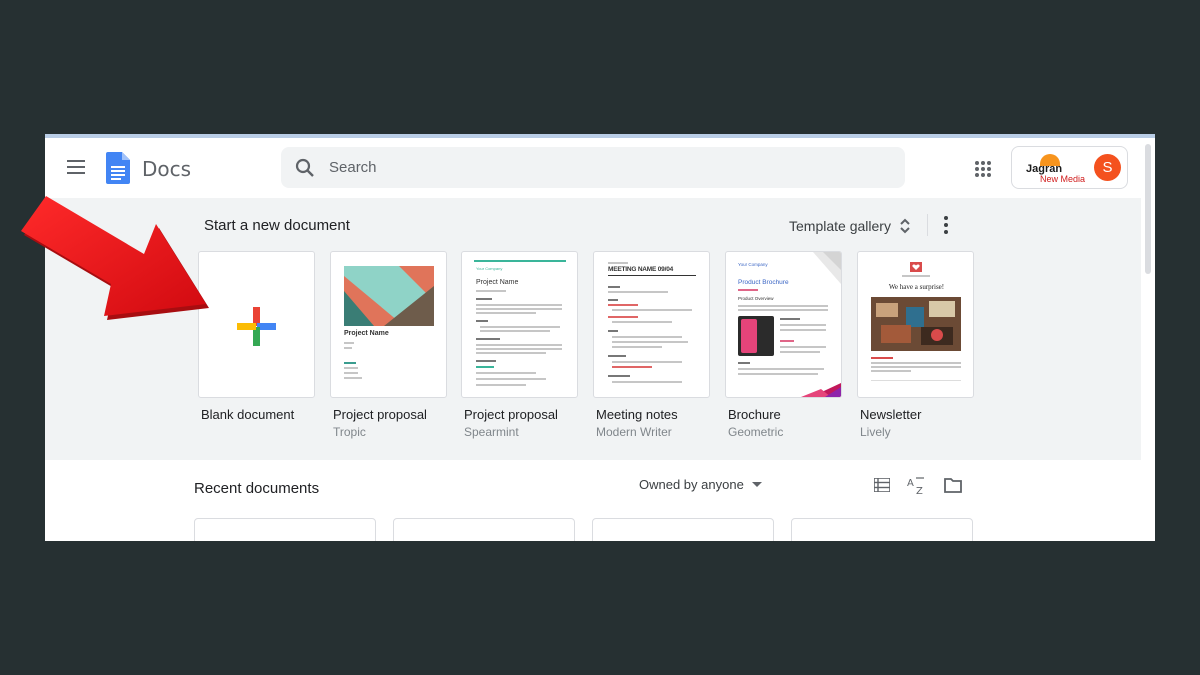 The image size is (1200, 675). I want to click on template-project-proposal-tropic: Project Name Project proposal Tropic, so click(388, 345).